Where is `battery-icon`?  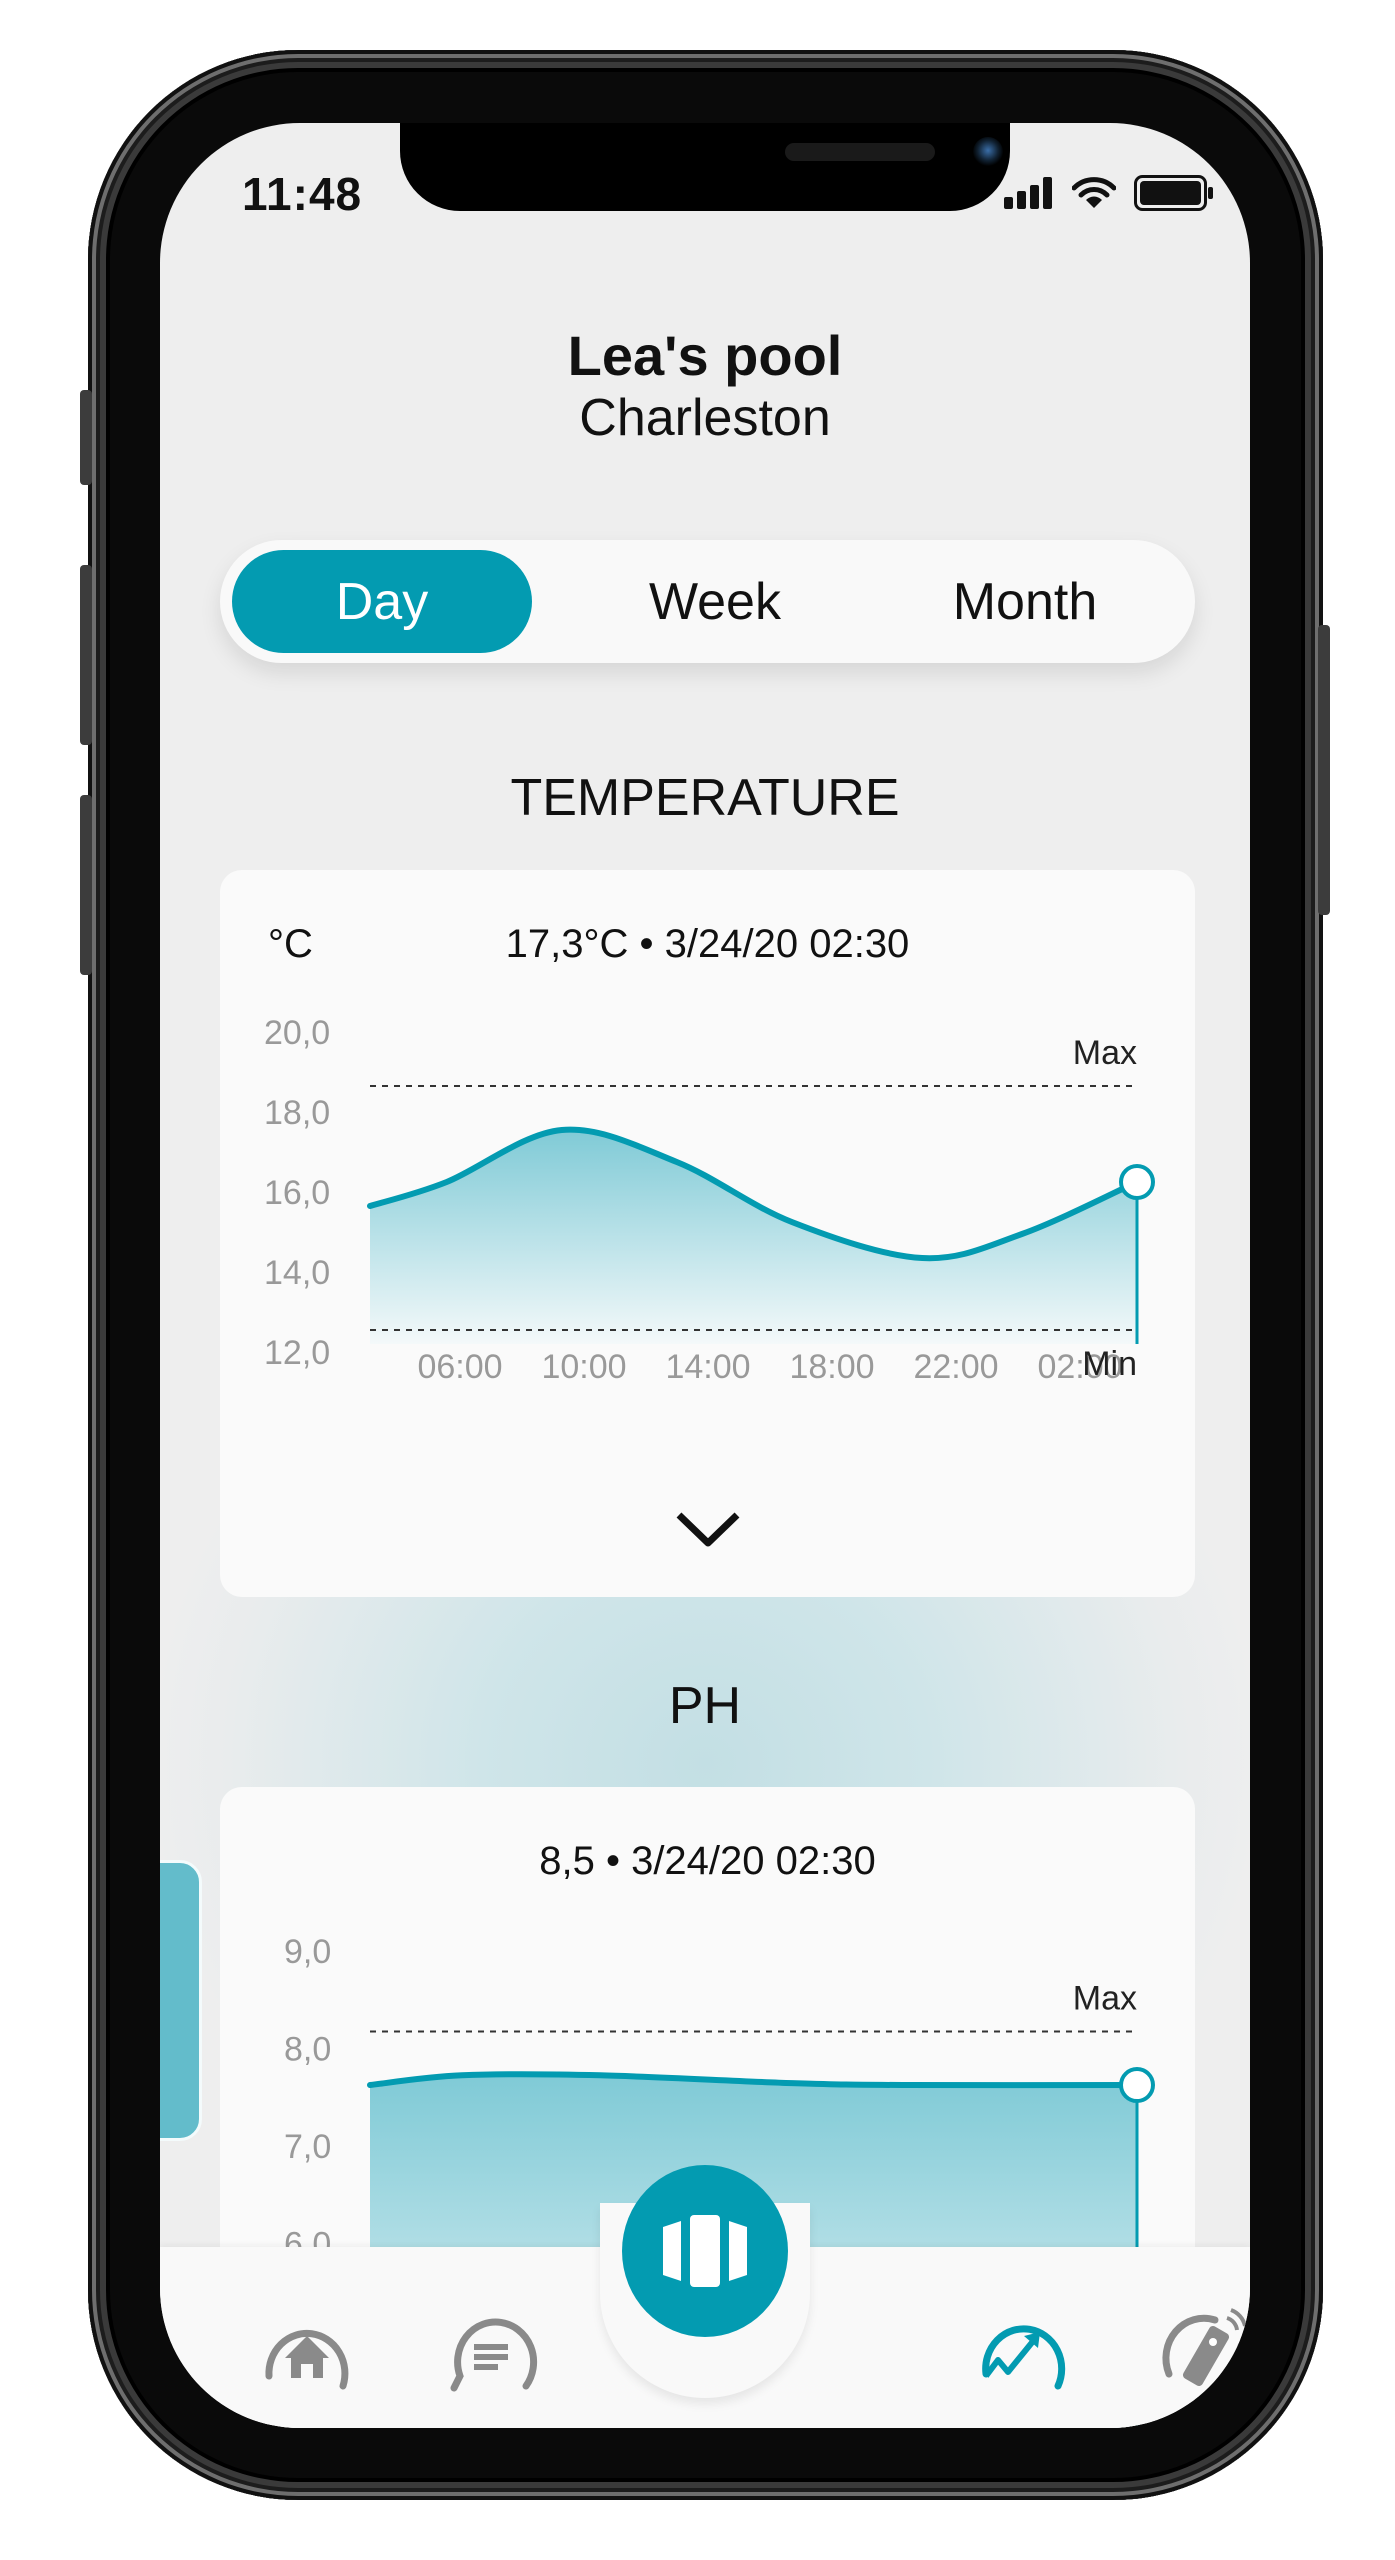
battery-icon is located at coordinates (1173, 193).